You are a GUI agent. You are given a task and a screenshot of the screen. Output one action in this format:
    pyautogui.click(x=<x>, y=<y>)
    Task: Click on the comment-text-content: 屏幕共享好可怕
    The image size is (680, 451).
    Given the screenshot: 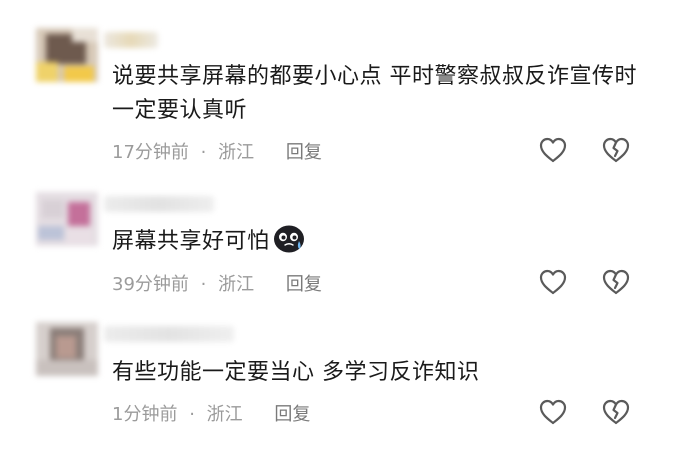 What is the action you would take?
    pyautogui.click(x=191, y=241)
    